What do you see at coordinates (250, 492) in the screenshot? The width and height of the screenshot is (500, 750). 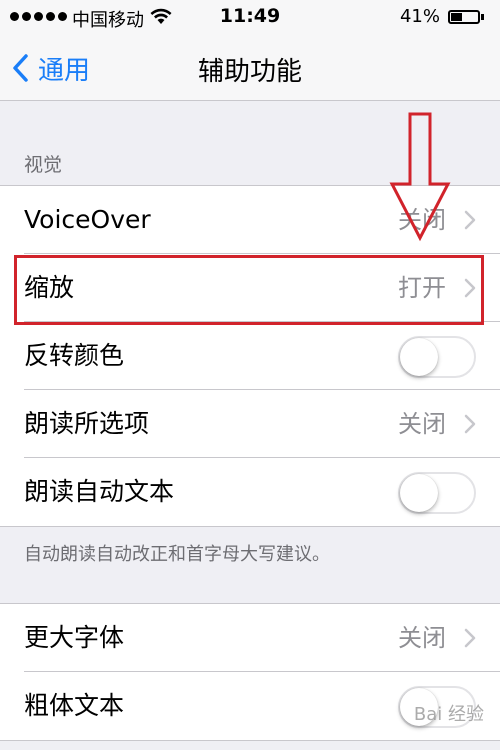 I see `row-speak-auto-text: 朗读自动文本` at bounding box center [250, 492].